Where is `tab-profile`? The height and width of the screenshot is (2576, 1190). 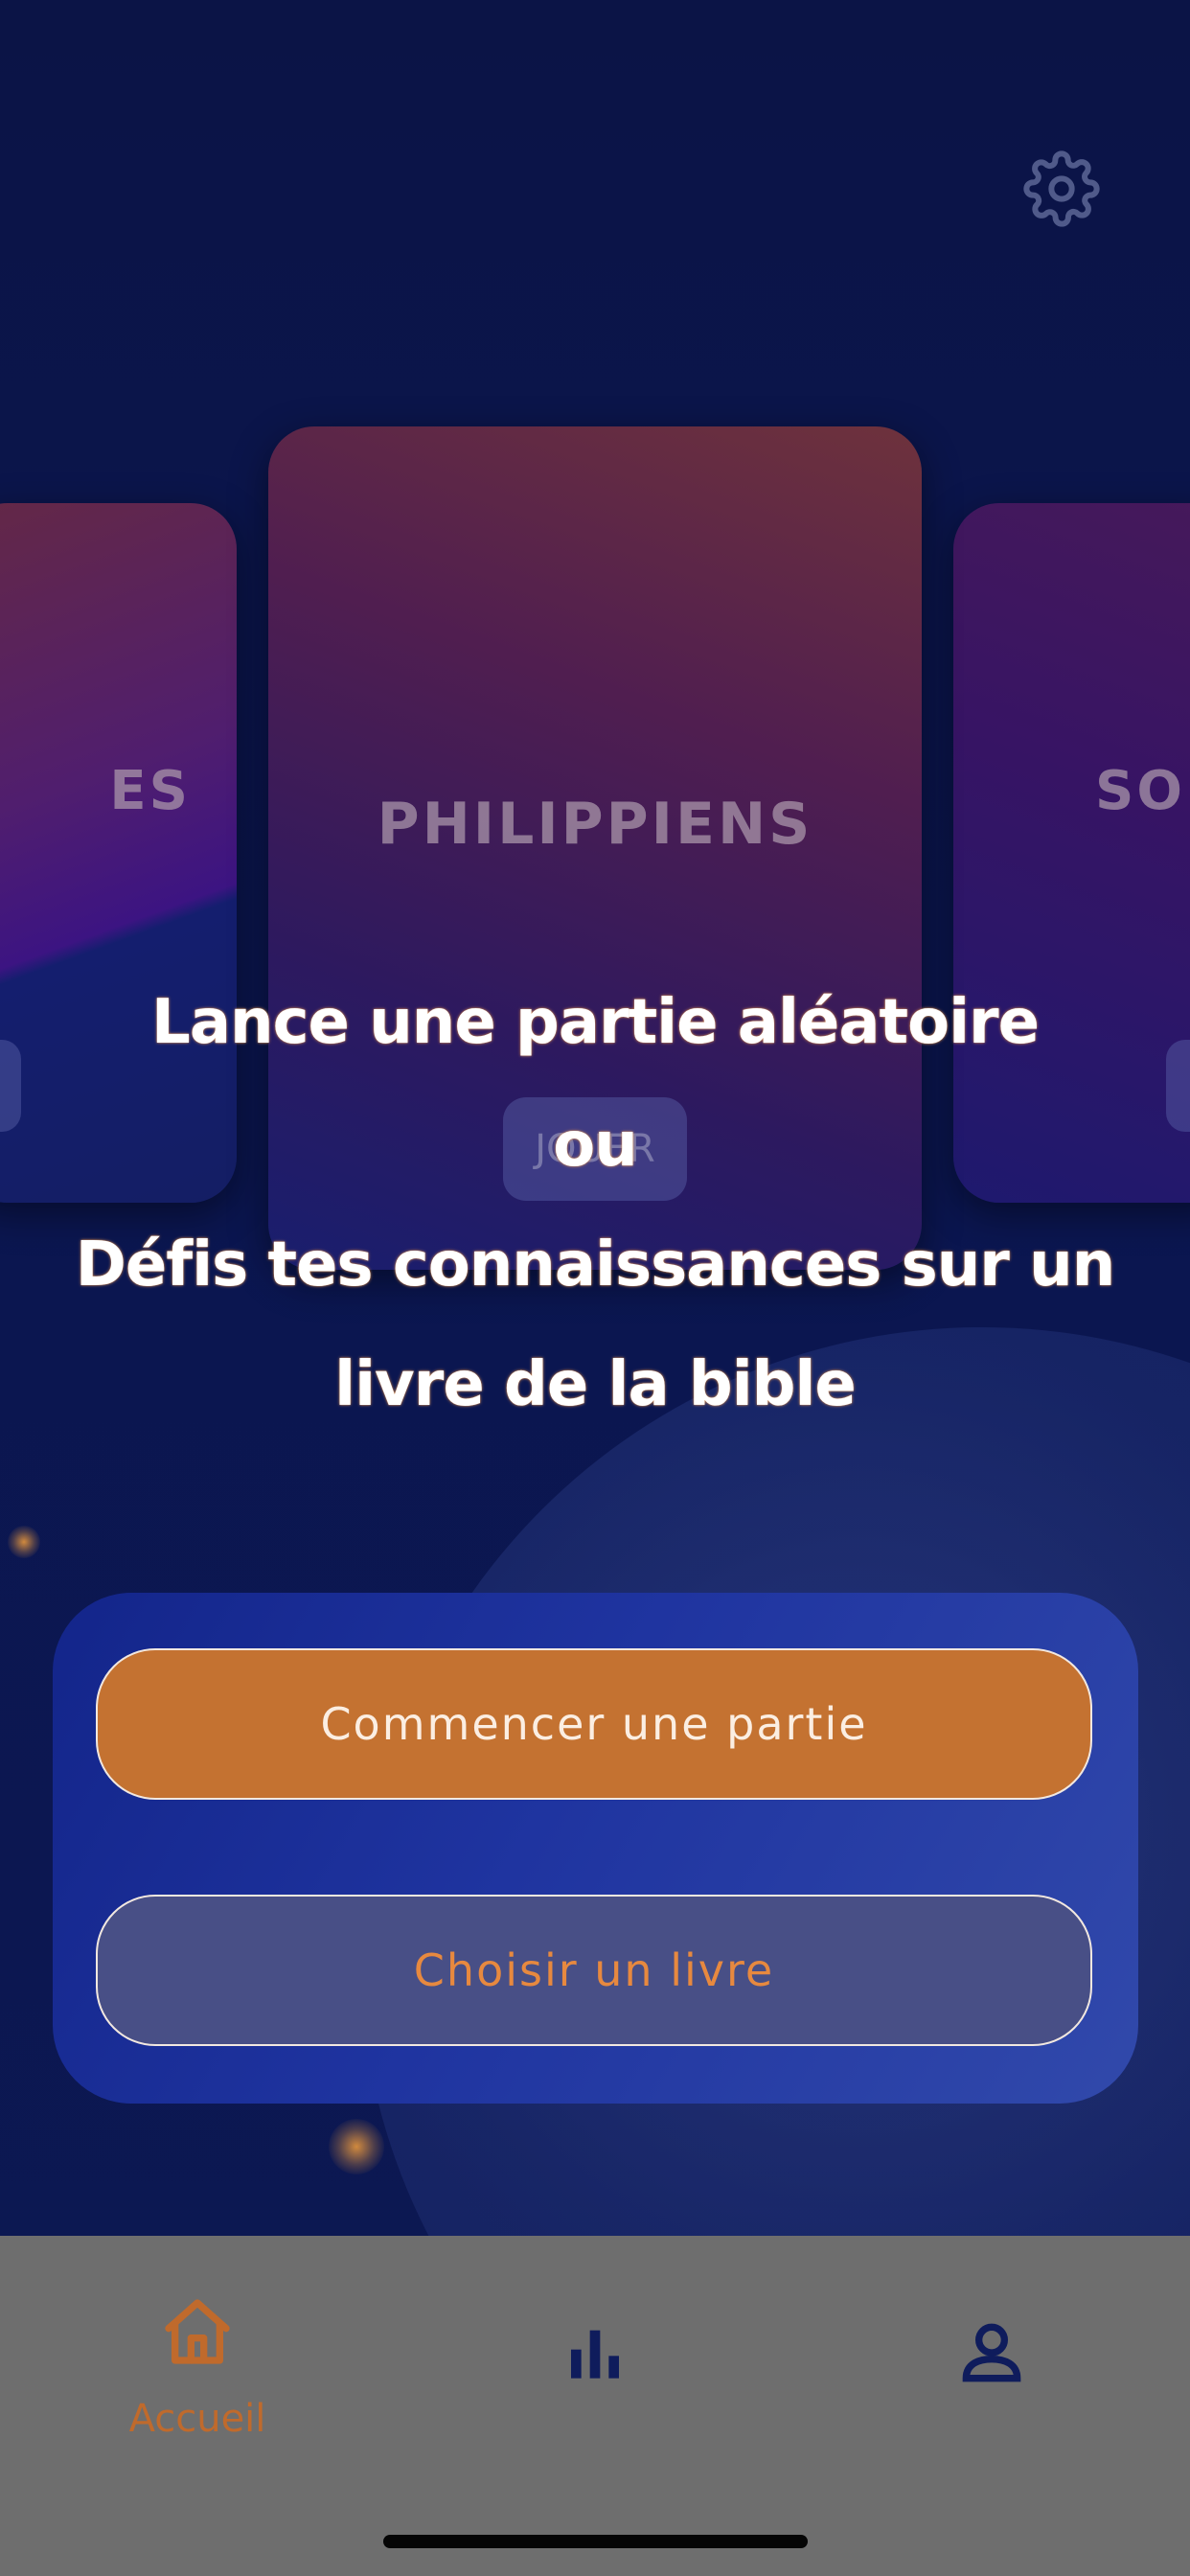
tab-profile is located at coordinates (991, 2389).